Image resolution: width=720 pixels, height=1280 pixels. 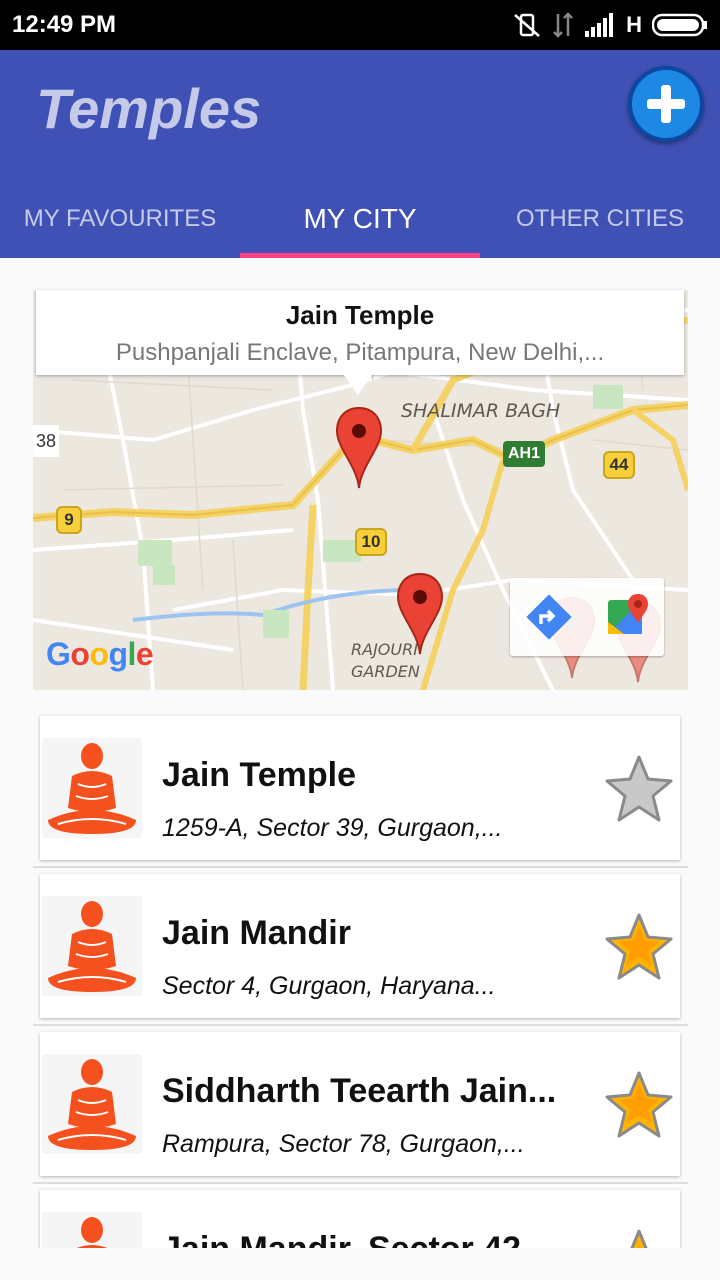 What do you see at coordinates (69, 520) in the screenshot?
I see `highway-shield-9: 9` at bounding box center [69, 520].